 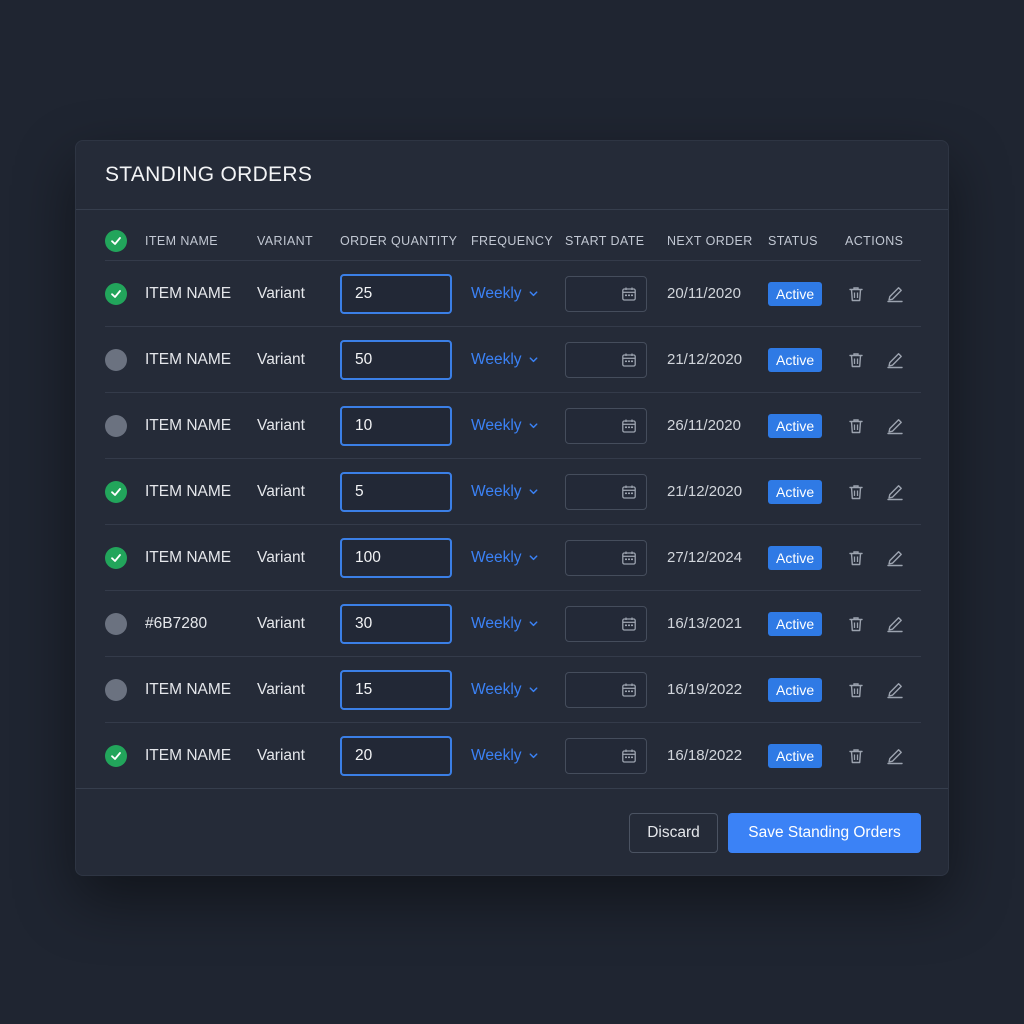 What do you see at coordinates (116, 240) in the screenshot?
I see `select-all-checkbox` at bounding box center [116, 240].